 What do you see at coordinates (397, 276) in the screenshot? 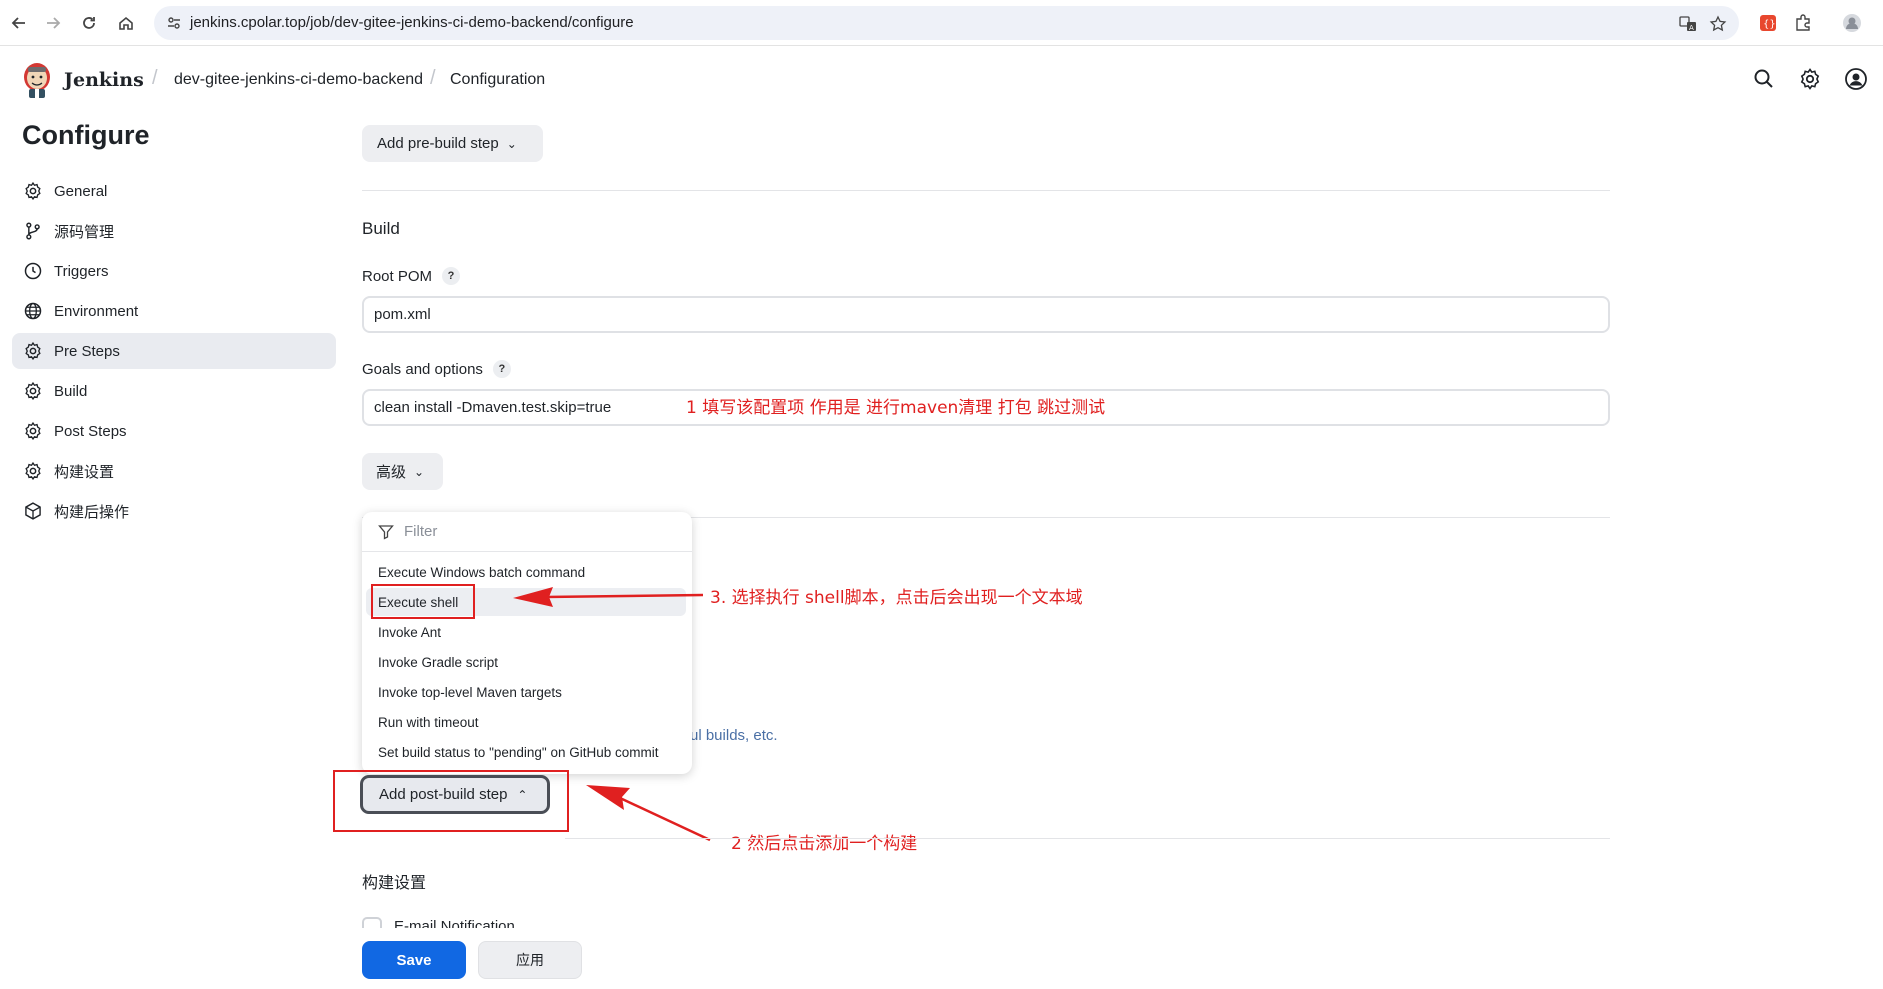
I see `root-pom-label-text: Root POM` at bounding box center [397, 276].